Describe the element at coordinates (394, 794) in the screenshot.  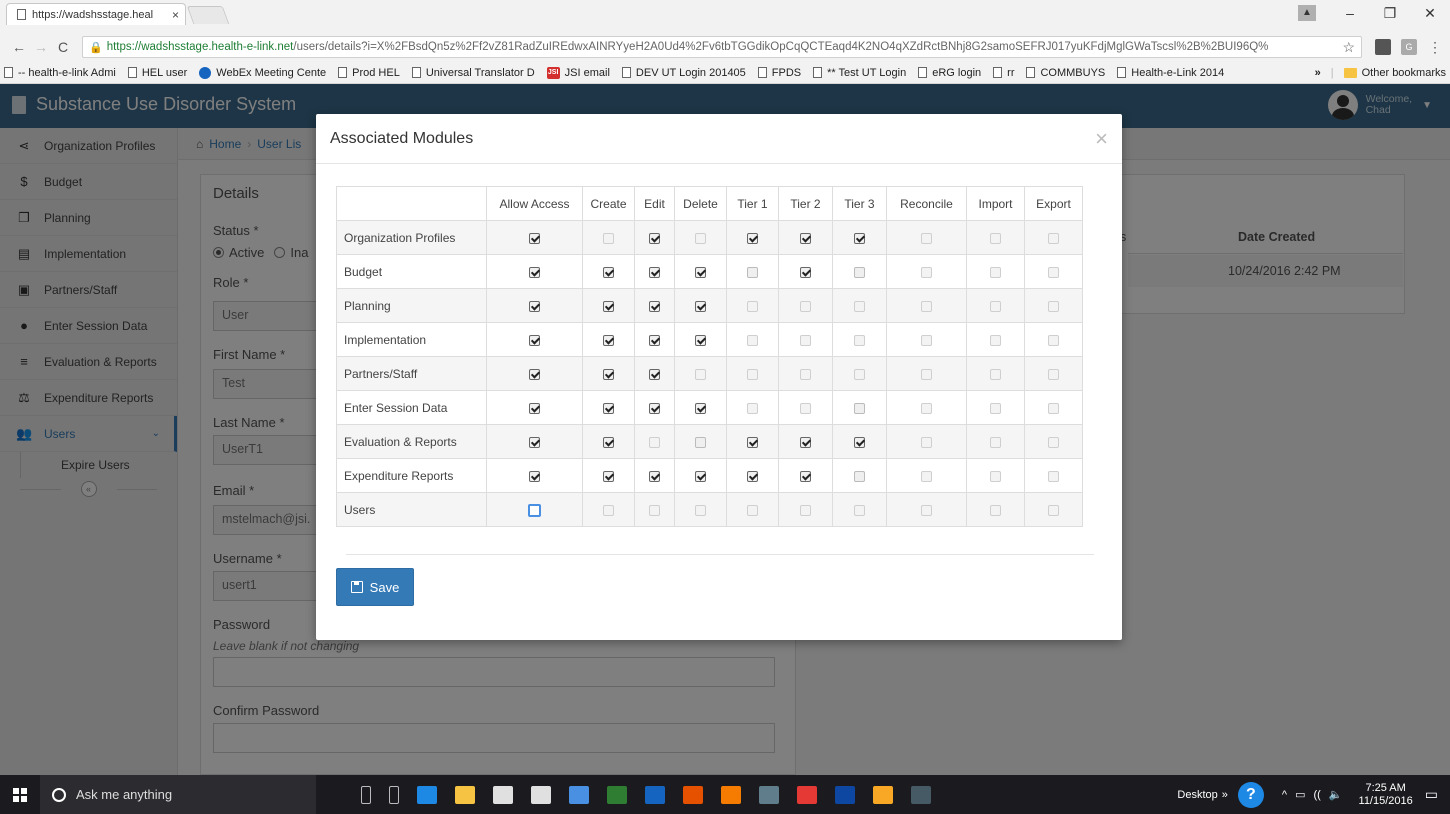
I see `task-view-icon` at that location.